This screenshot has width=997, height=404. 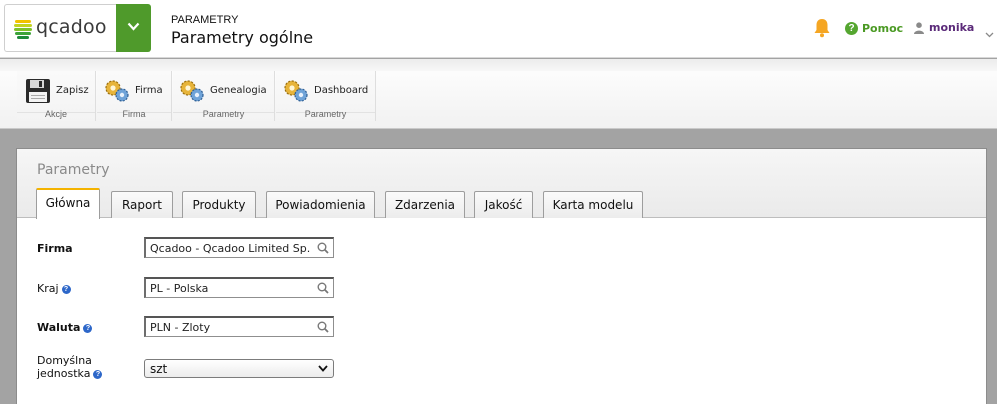 I want to click on tab-glowna: Główna, so click(x=68, y=203).